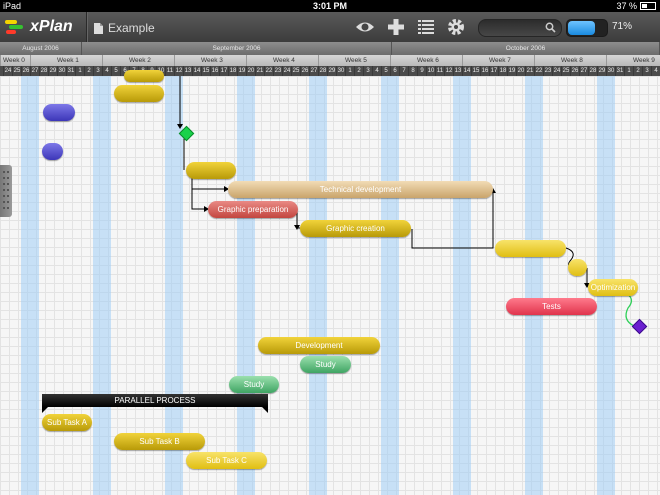 The width and height of the screenshot is (660, 495). I want to click on task-optimization: Optimization, so click(613, 287).